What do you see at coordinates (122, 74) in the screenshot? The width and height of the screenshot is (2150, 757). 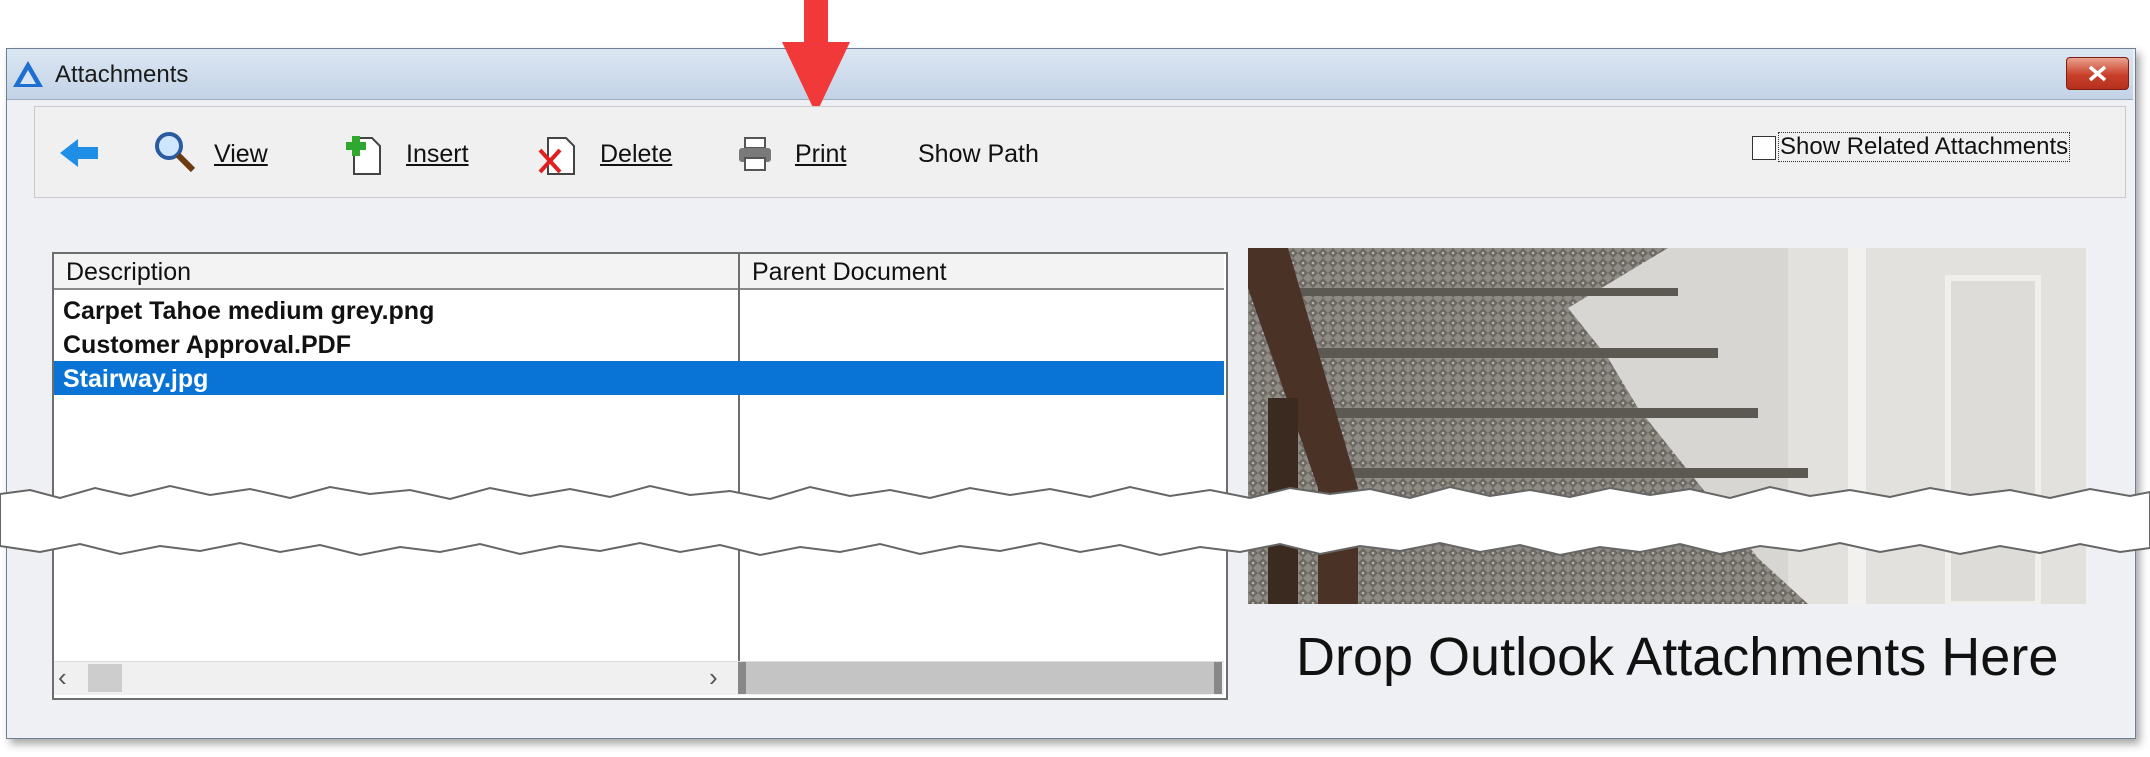 I see `window-title: Attachments` at bounding box center [122, 74].